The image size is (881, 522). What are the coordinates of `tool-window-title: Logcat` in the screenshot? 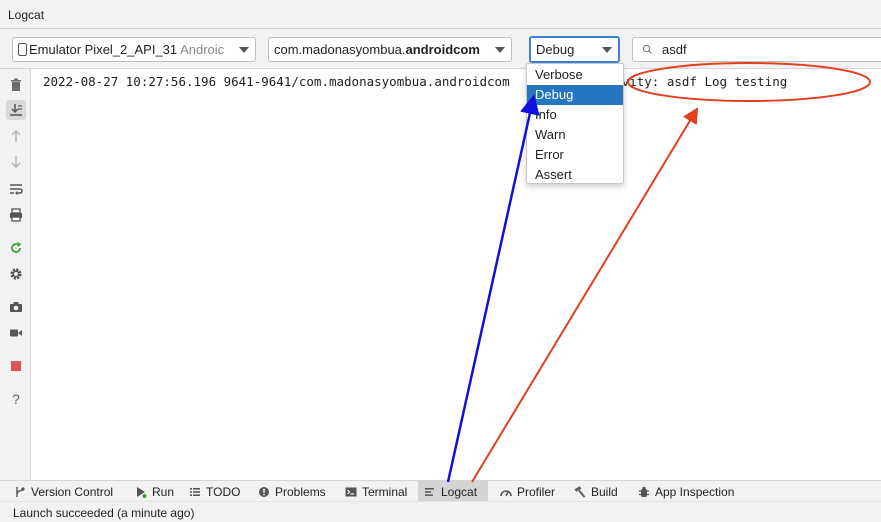 It's located at (26, 15).